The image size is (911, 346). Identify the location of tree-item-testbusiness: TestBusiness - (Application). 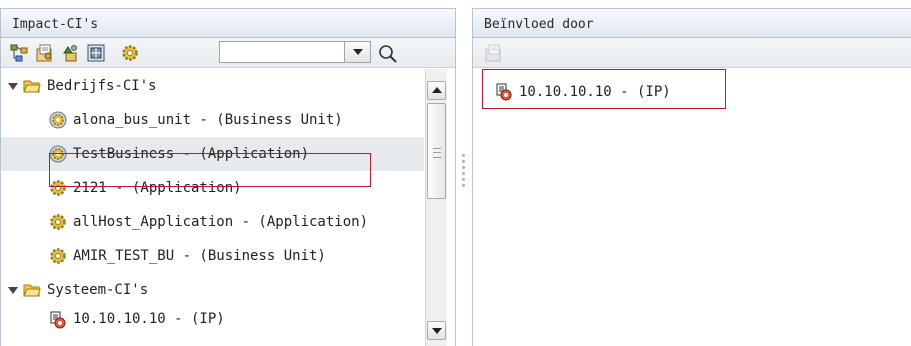
(212, 154).